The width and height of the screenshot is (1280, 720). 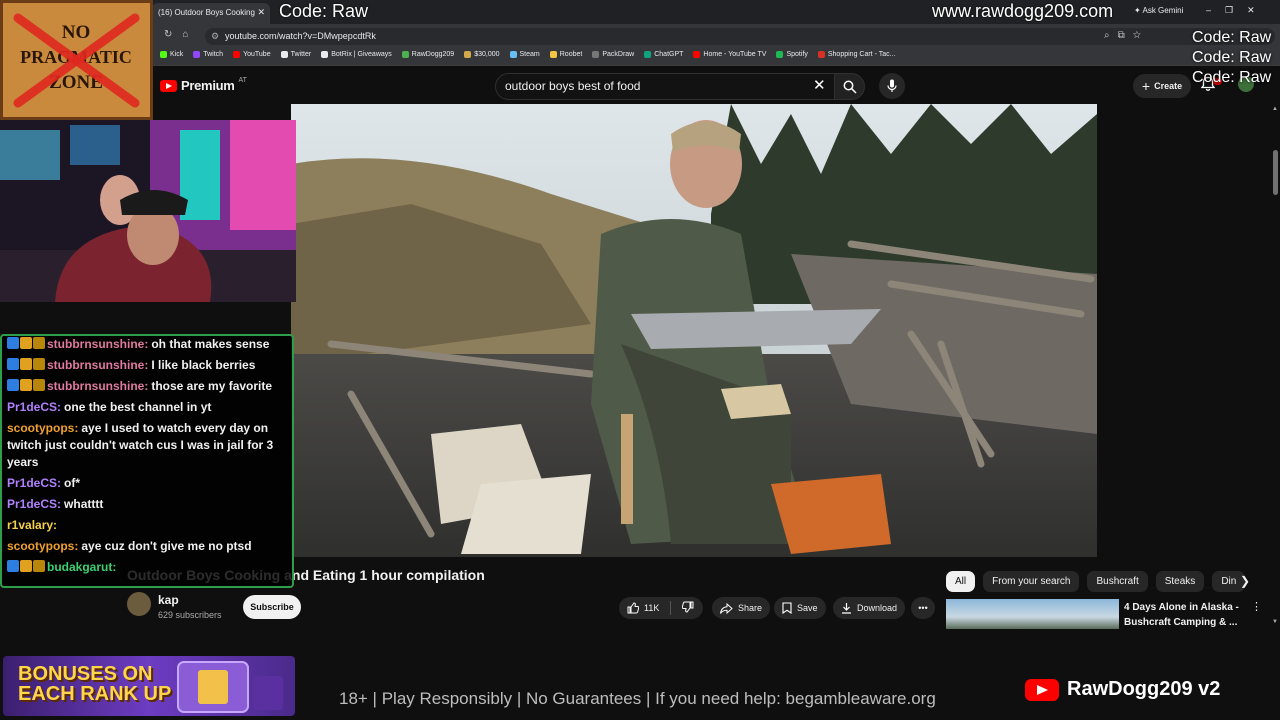 What do you see at coordinates (800, 608) in the screenshot?
I see `save-button: Save` at bounding box center [800, 608].